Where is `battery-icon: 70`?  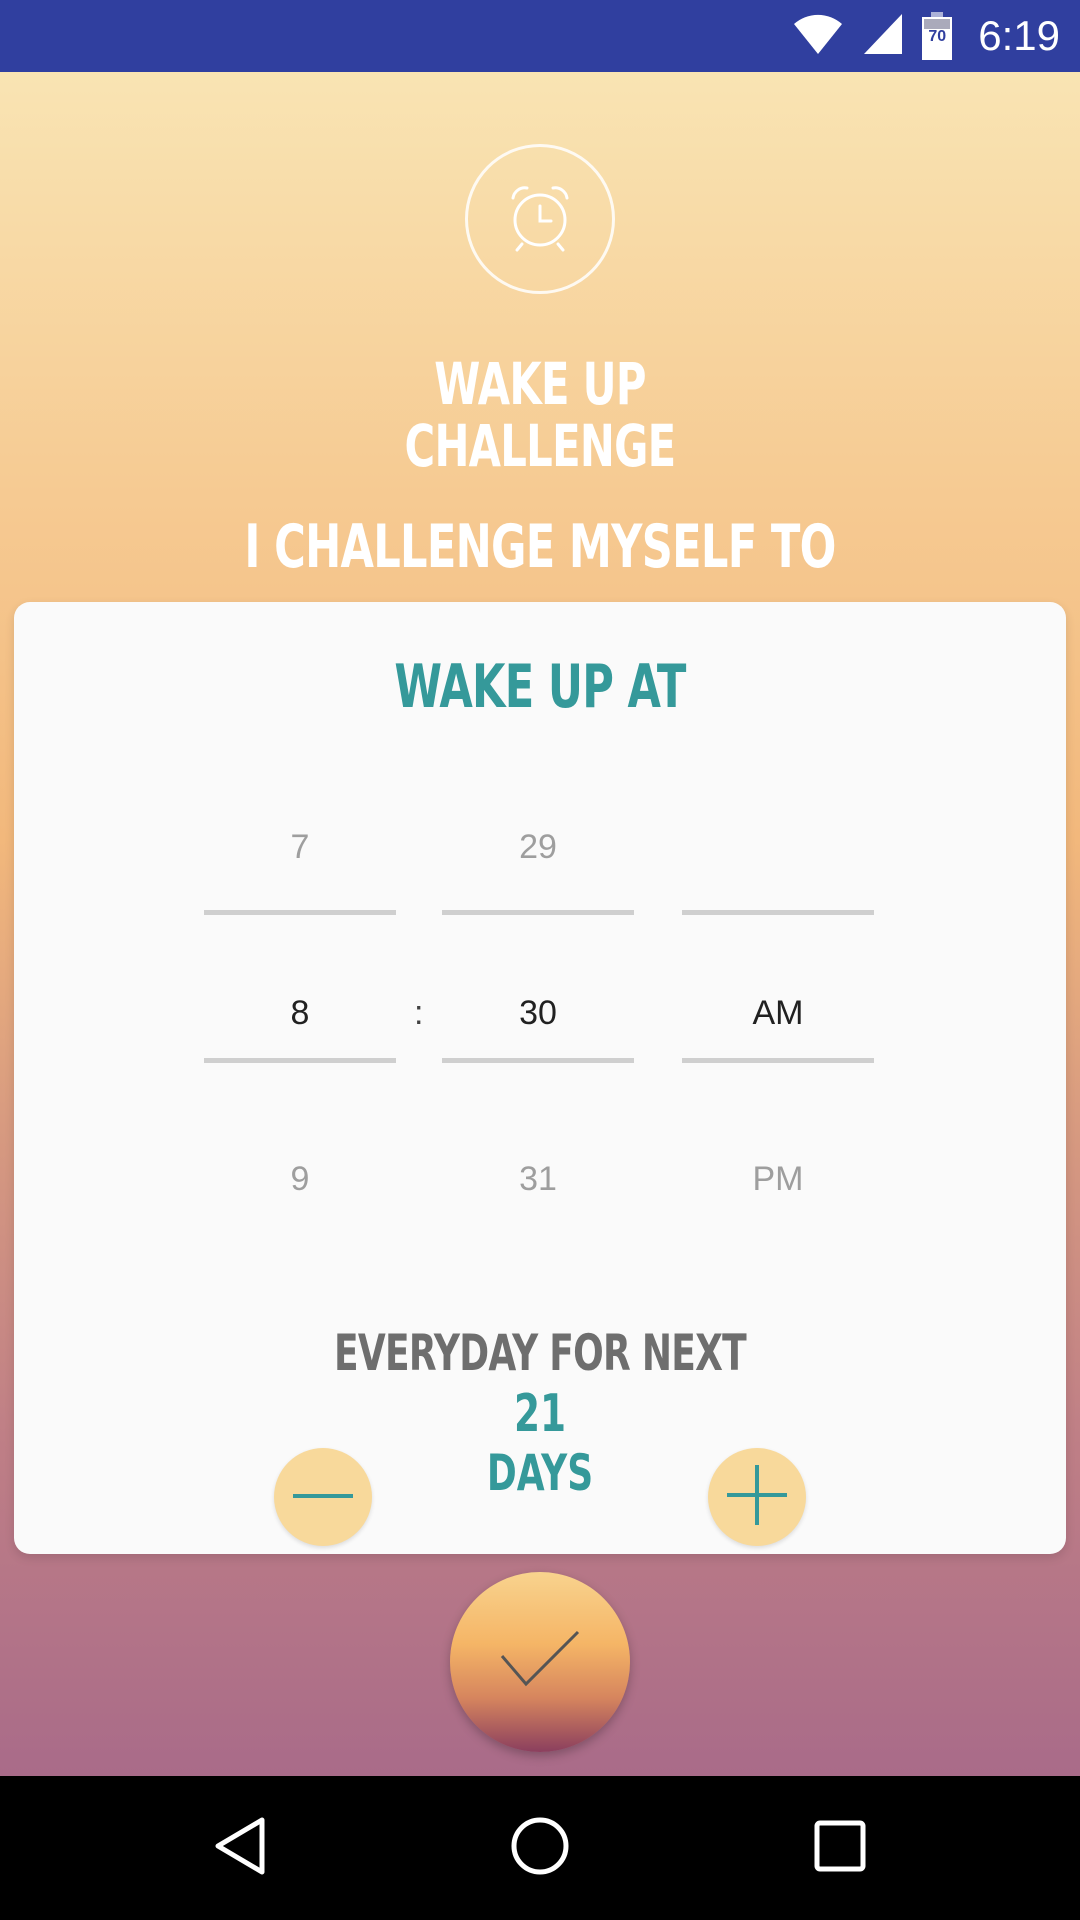
battery-icon: 70 is located at coordinates (937, 36).